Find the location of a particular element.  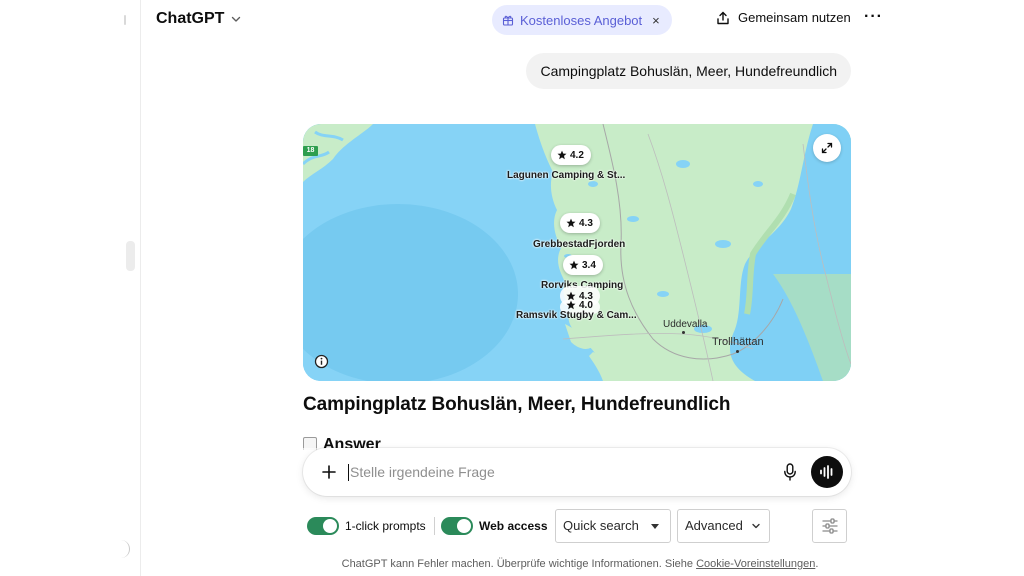

place-label: GrebbestadFjorden is located at coordinates (579, 244).